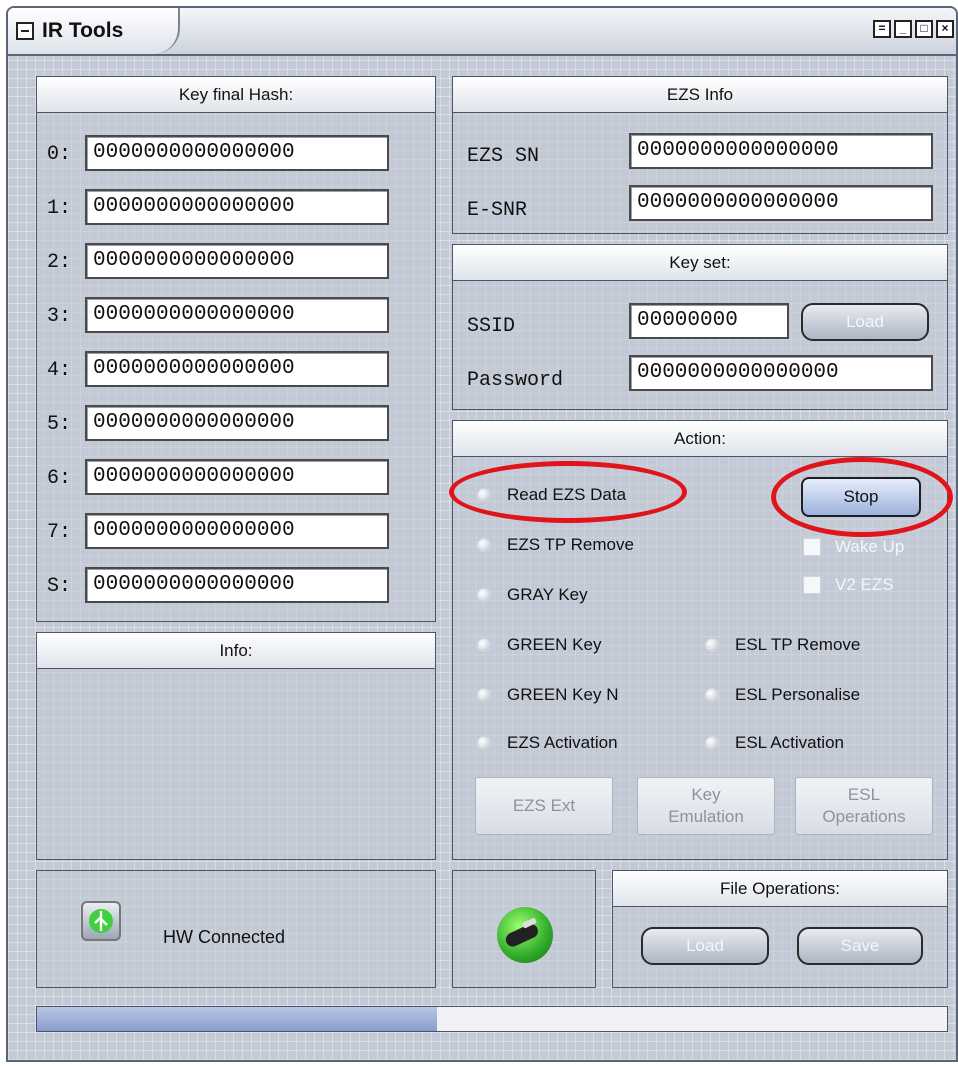  Describe the element at coordinates (562, 742) in the screenshot. I see `radio-label: EZS Activation` at that location.